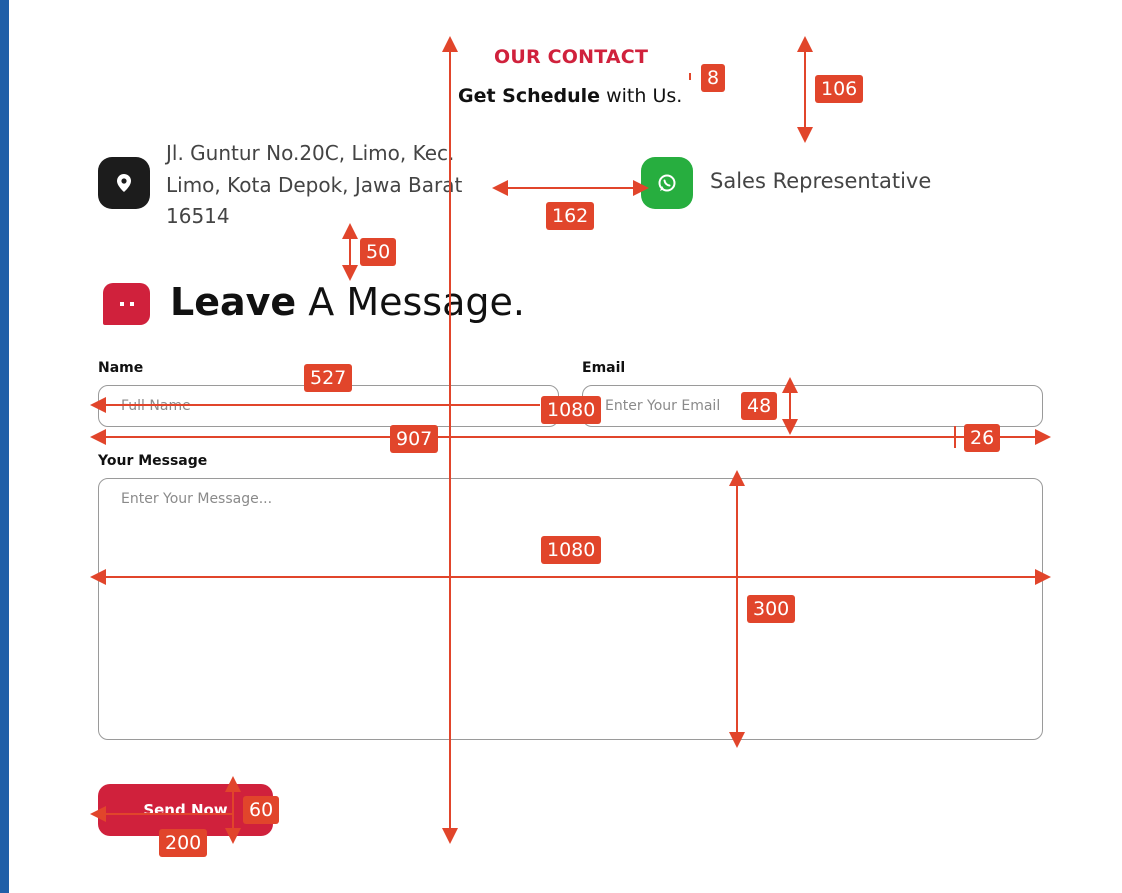 This screenshot has height=893, width=1122. What do you see at coordinates (982, 438) in the screenshot?
I see `dim-tag-26: 26` at bounding box center [982, 438].